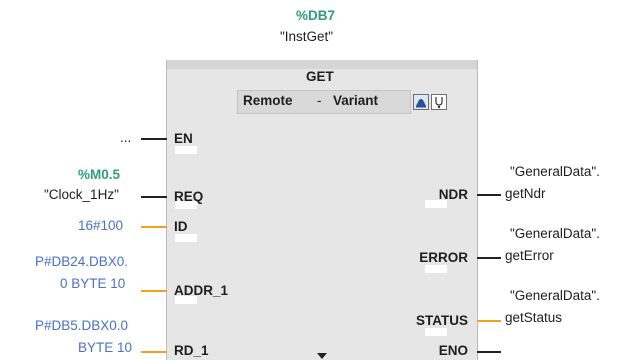  I want to click on stethoscope-icon-glyph, so click(439, 103).